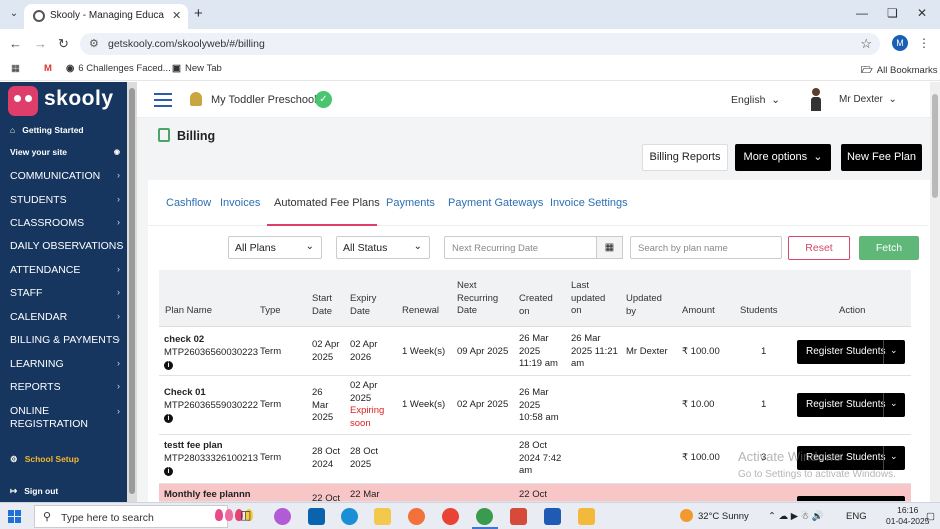 The image size is (940, 529). I want to click on sidebar-scrollbar, so click(132, 292).